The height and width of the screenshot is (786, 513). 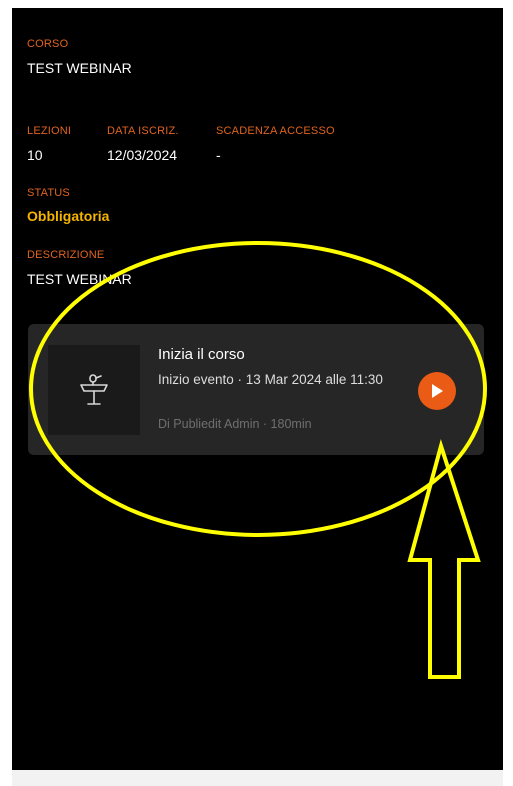 What do you see at coordinates (235, 424) in the screenshot?
I see `lesson-meta: Di Publiedit Admin · 180min` at bounding box center [235, 424].